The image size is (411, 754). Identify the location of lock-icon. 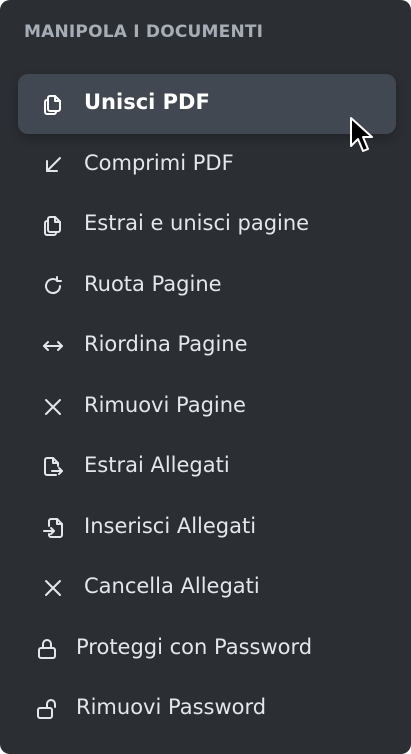
(47, 649).